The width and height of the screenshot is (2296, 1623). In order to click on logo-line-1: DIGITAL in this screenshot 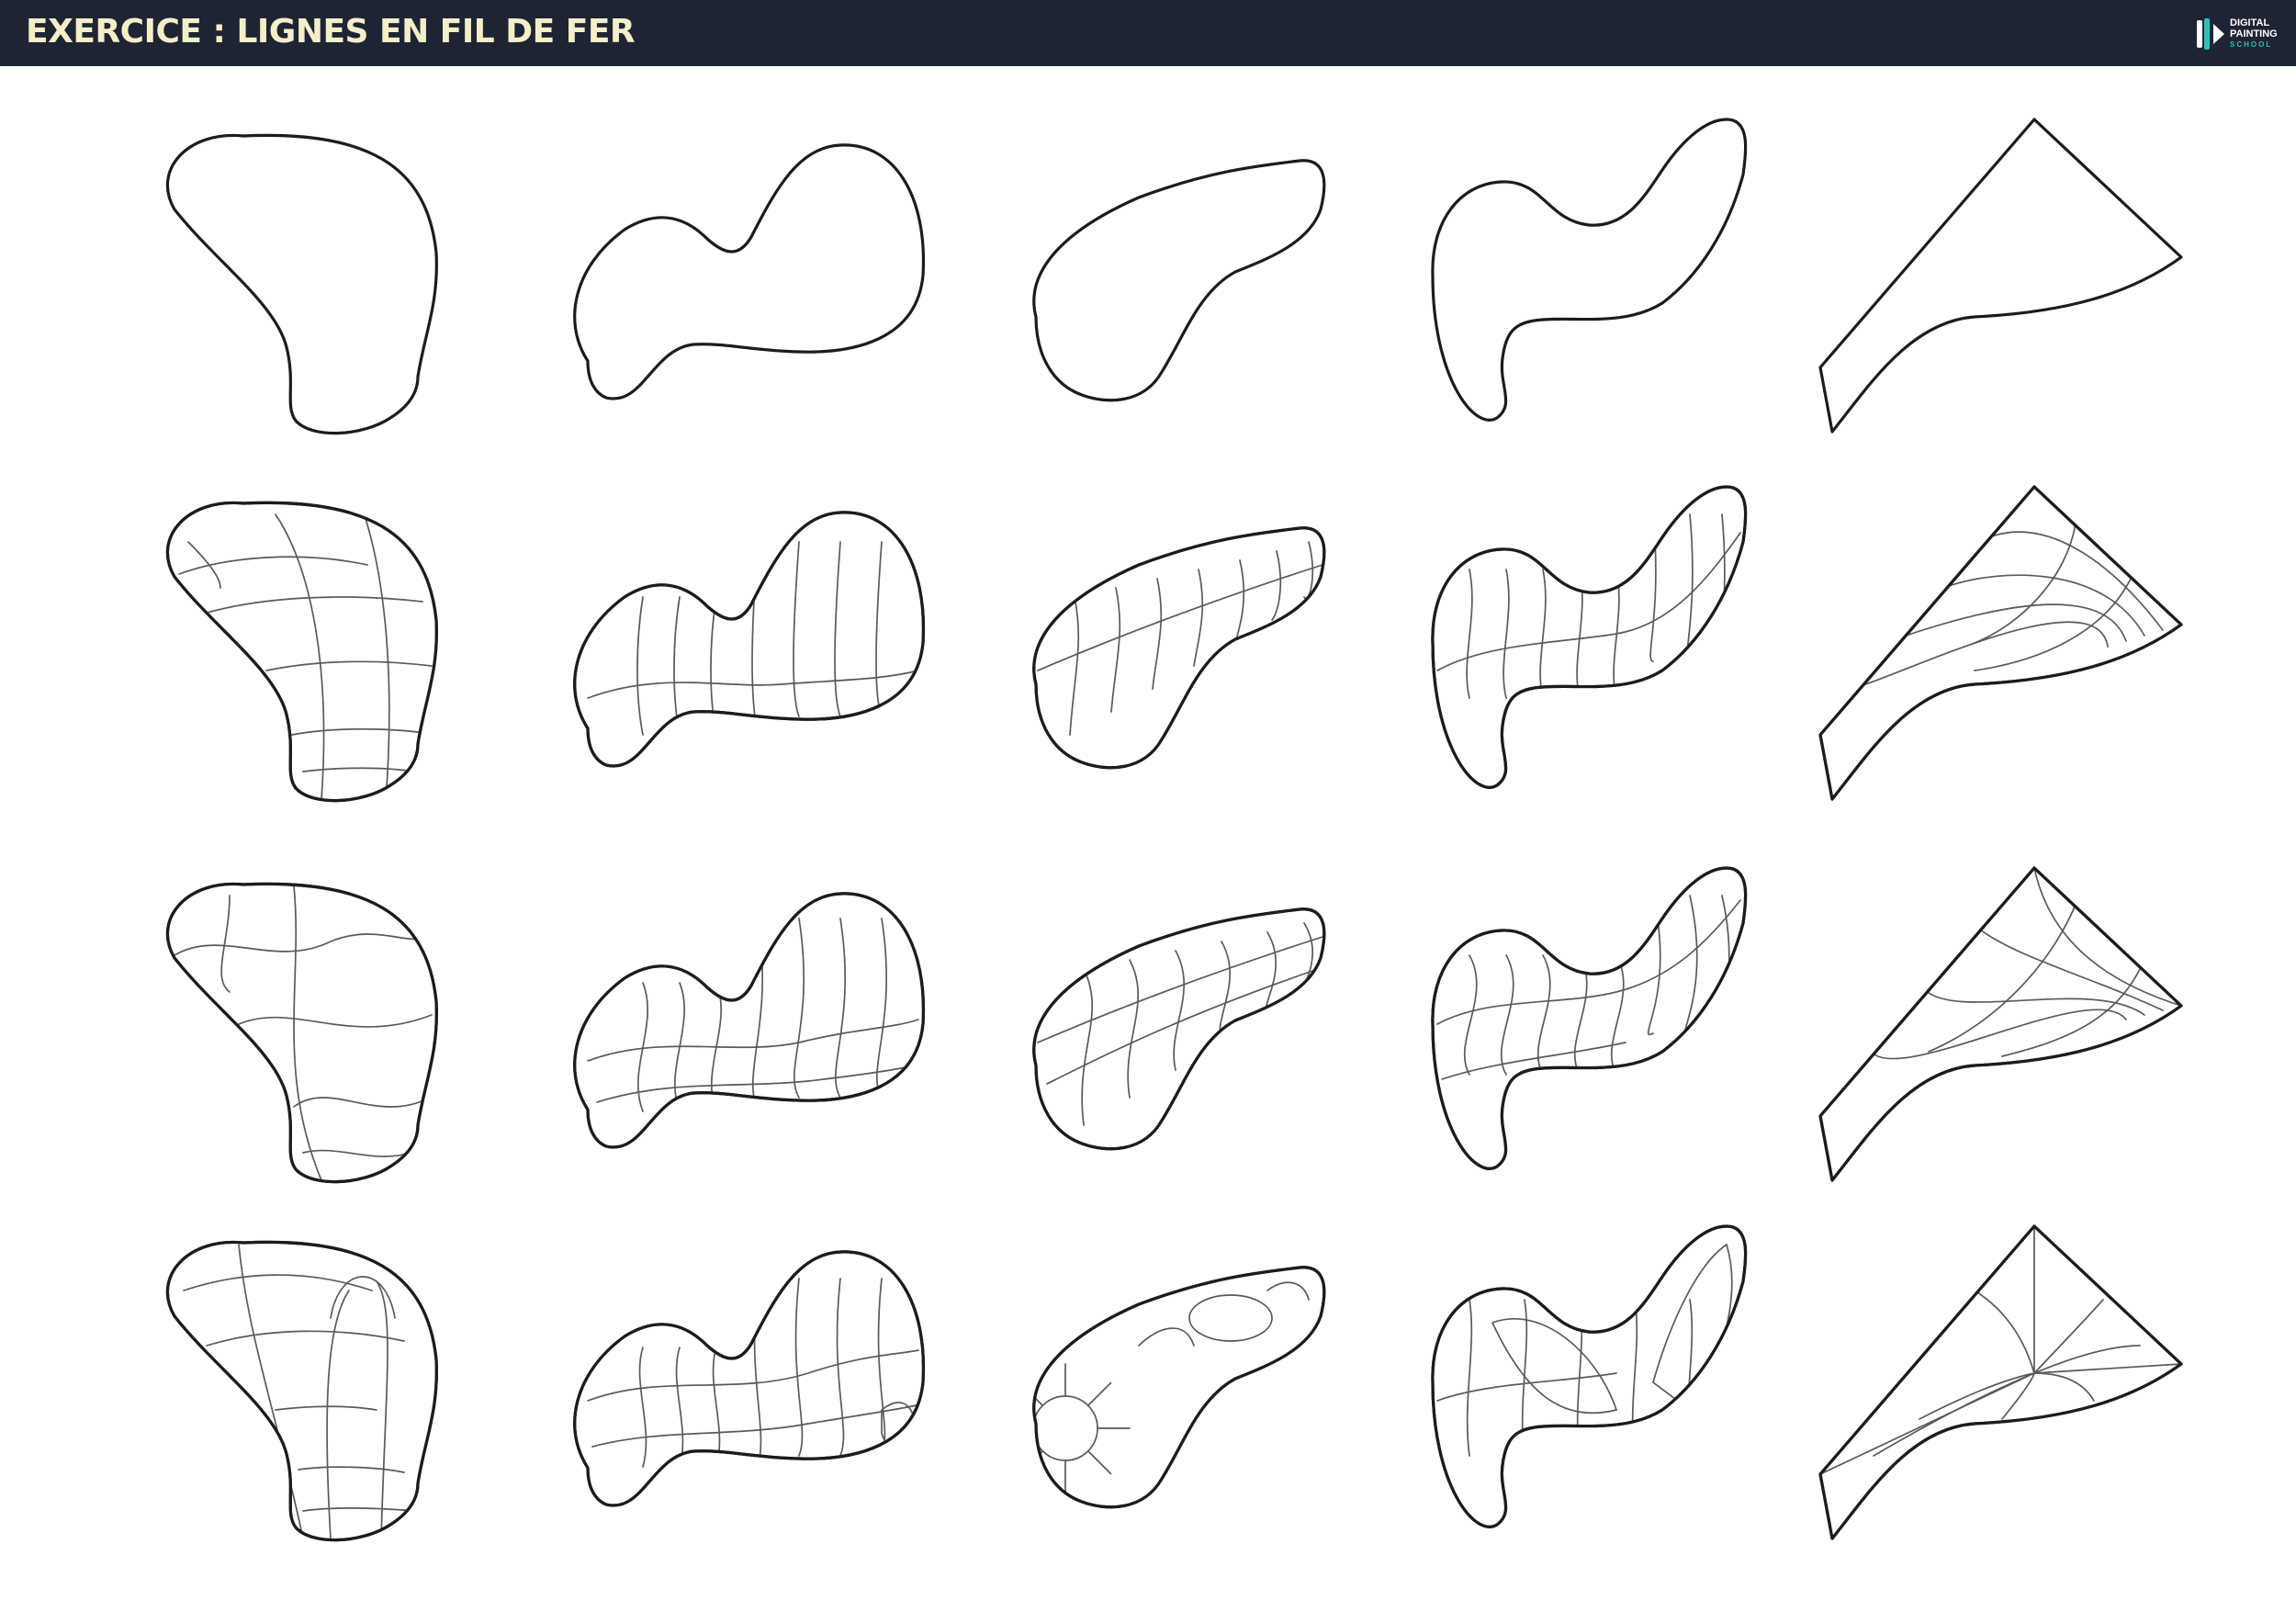, I will do `click(2250, 22)`.